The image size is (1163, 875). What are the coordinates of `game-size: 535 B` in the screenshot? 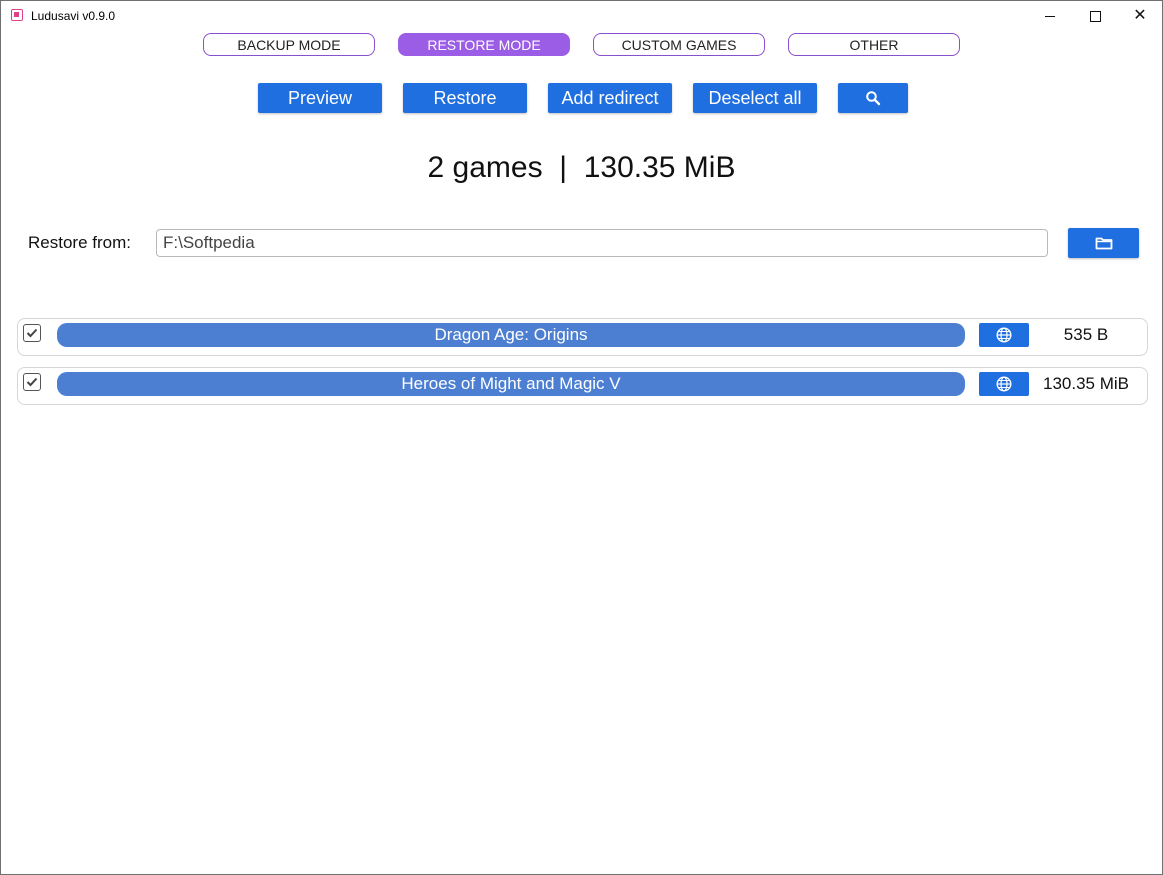 It's located at (1086, 334).